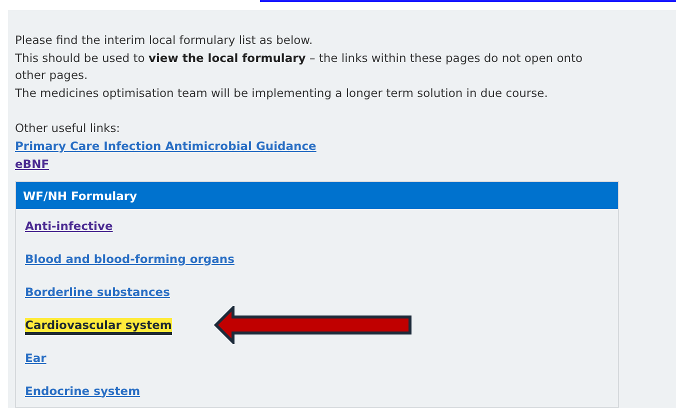  Describe the element at coordinates (35, 357) in the screenshot. I see `formulary-link: Ear` at that location.